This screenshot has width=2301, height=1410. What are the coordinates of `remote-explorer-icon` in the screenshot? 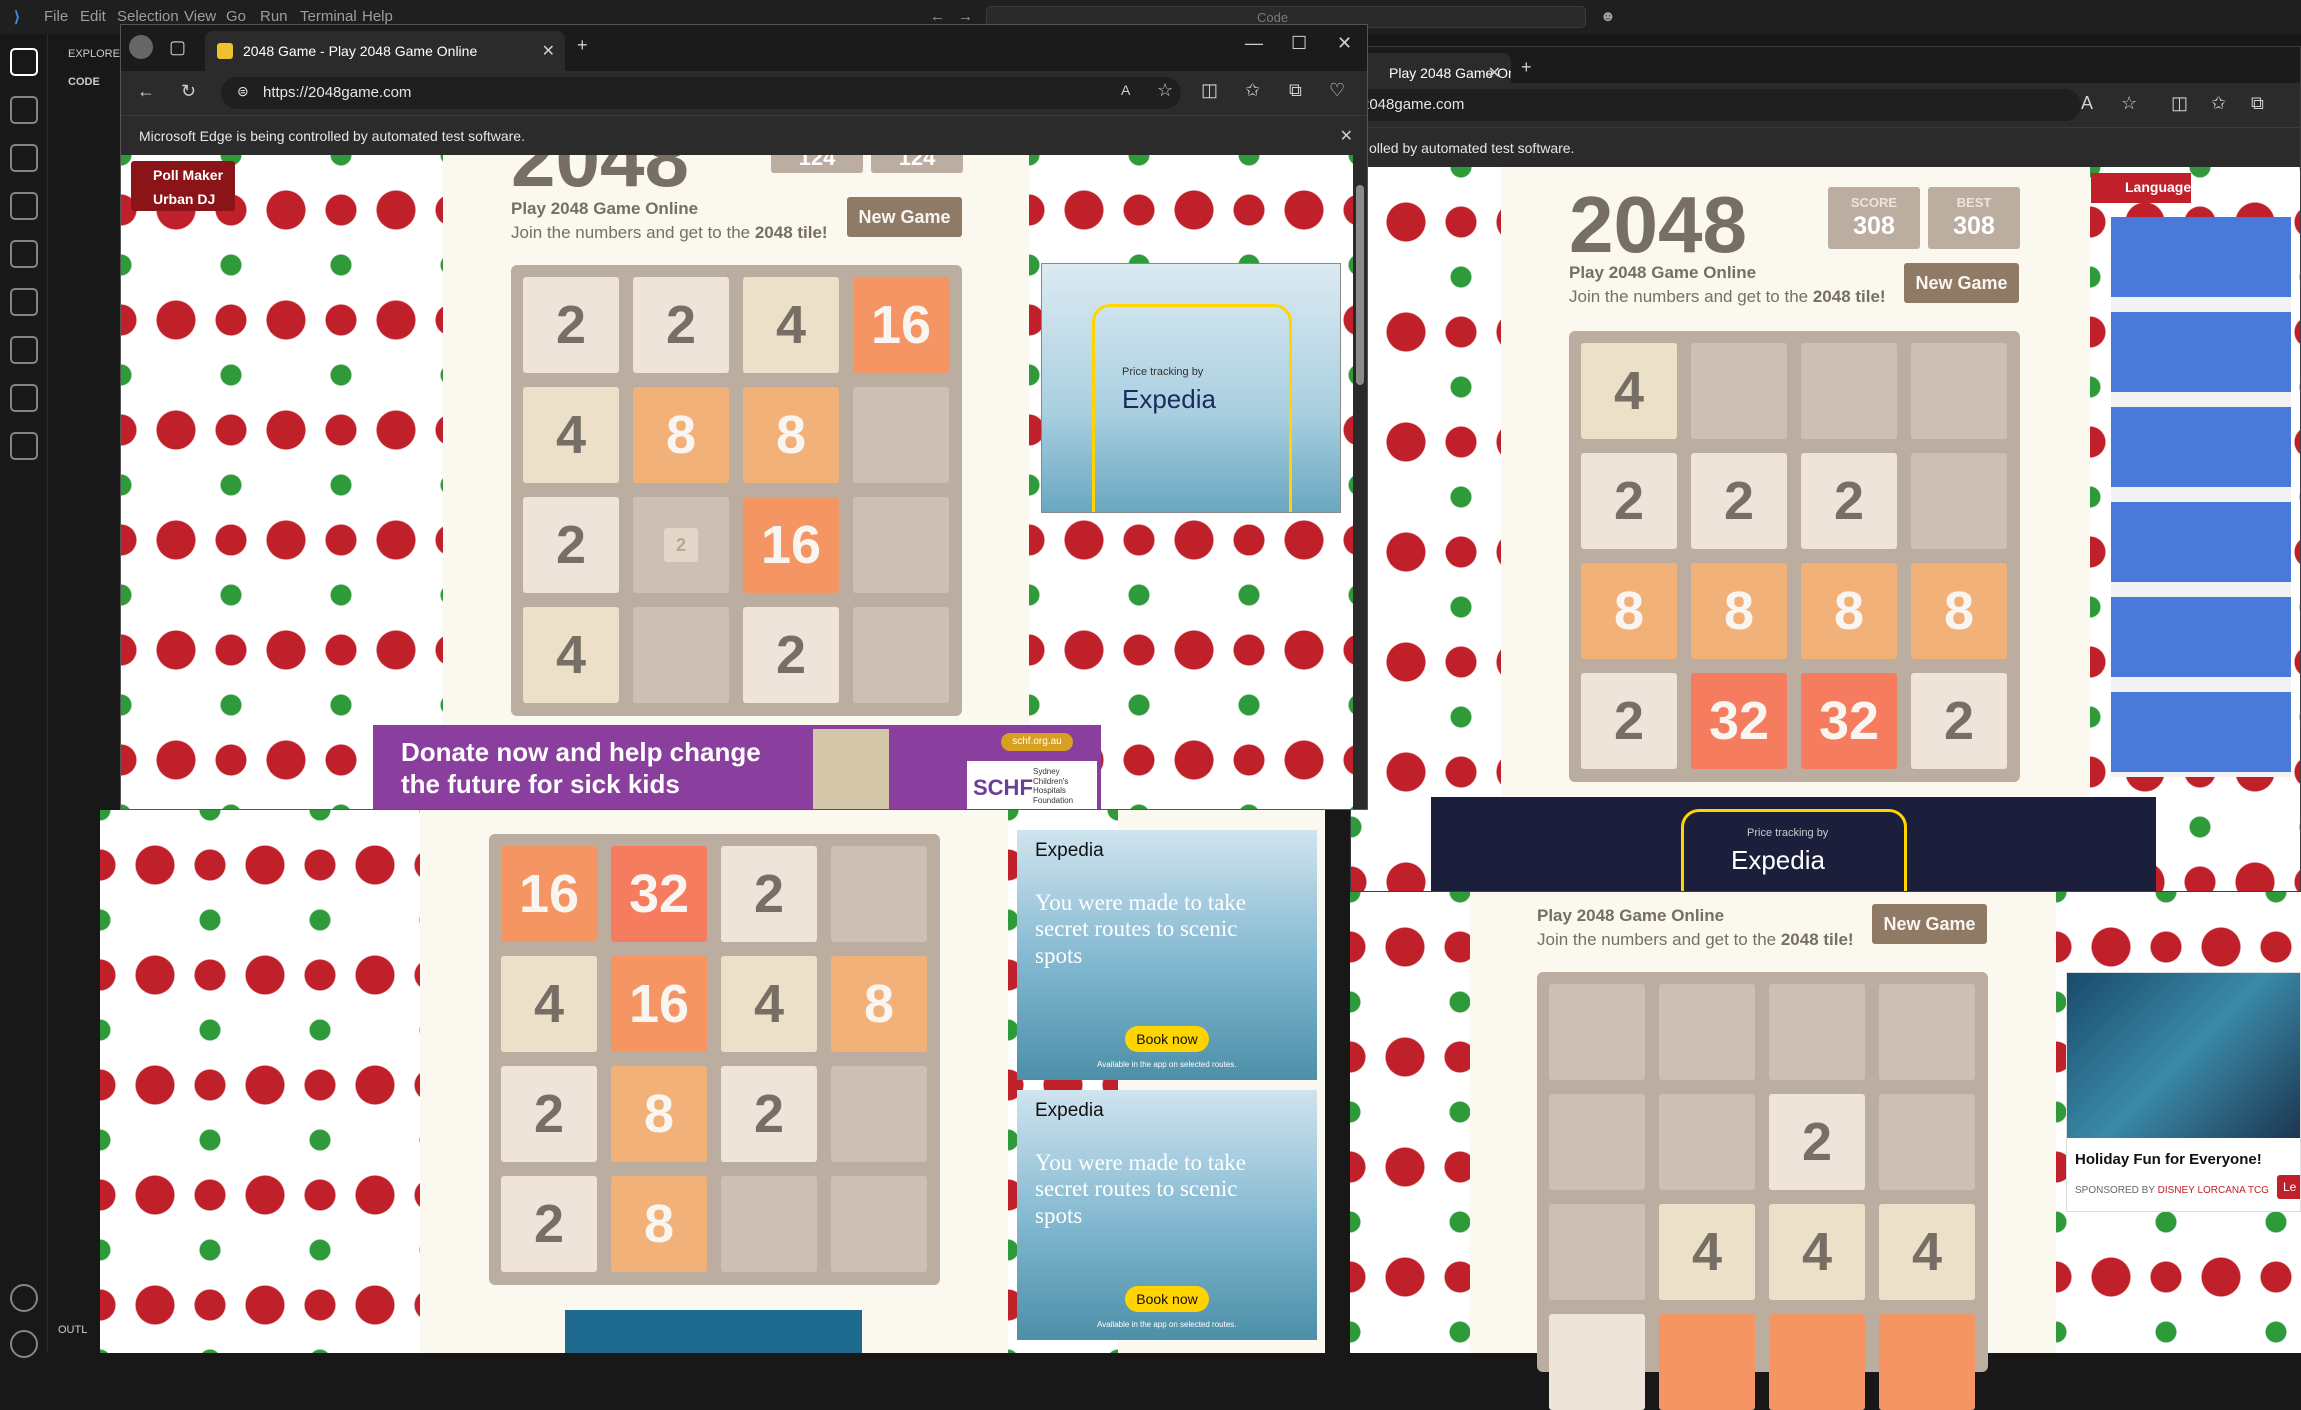 It's located at (24, 302).